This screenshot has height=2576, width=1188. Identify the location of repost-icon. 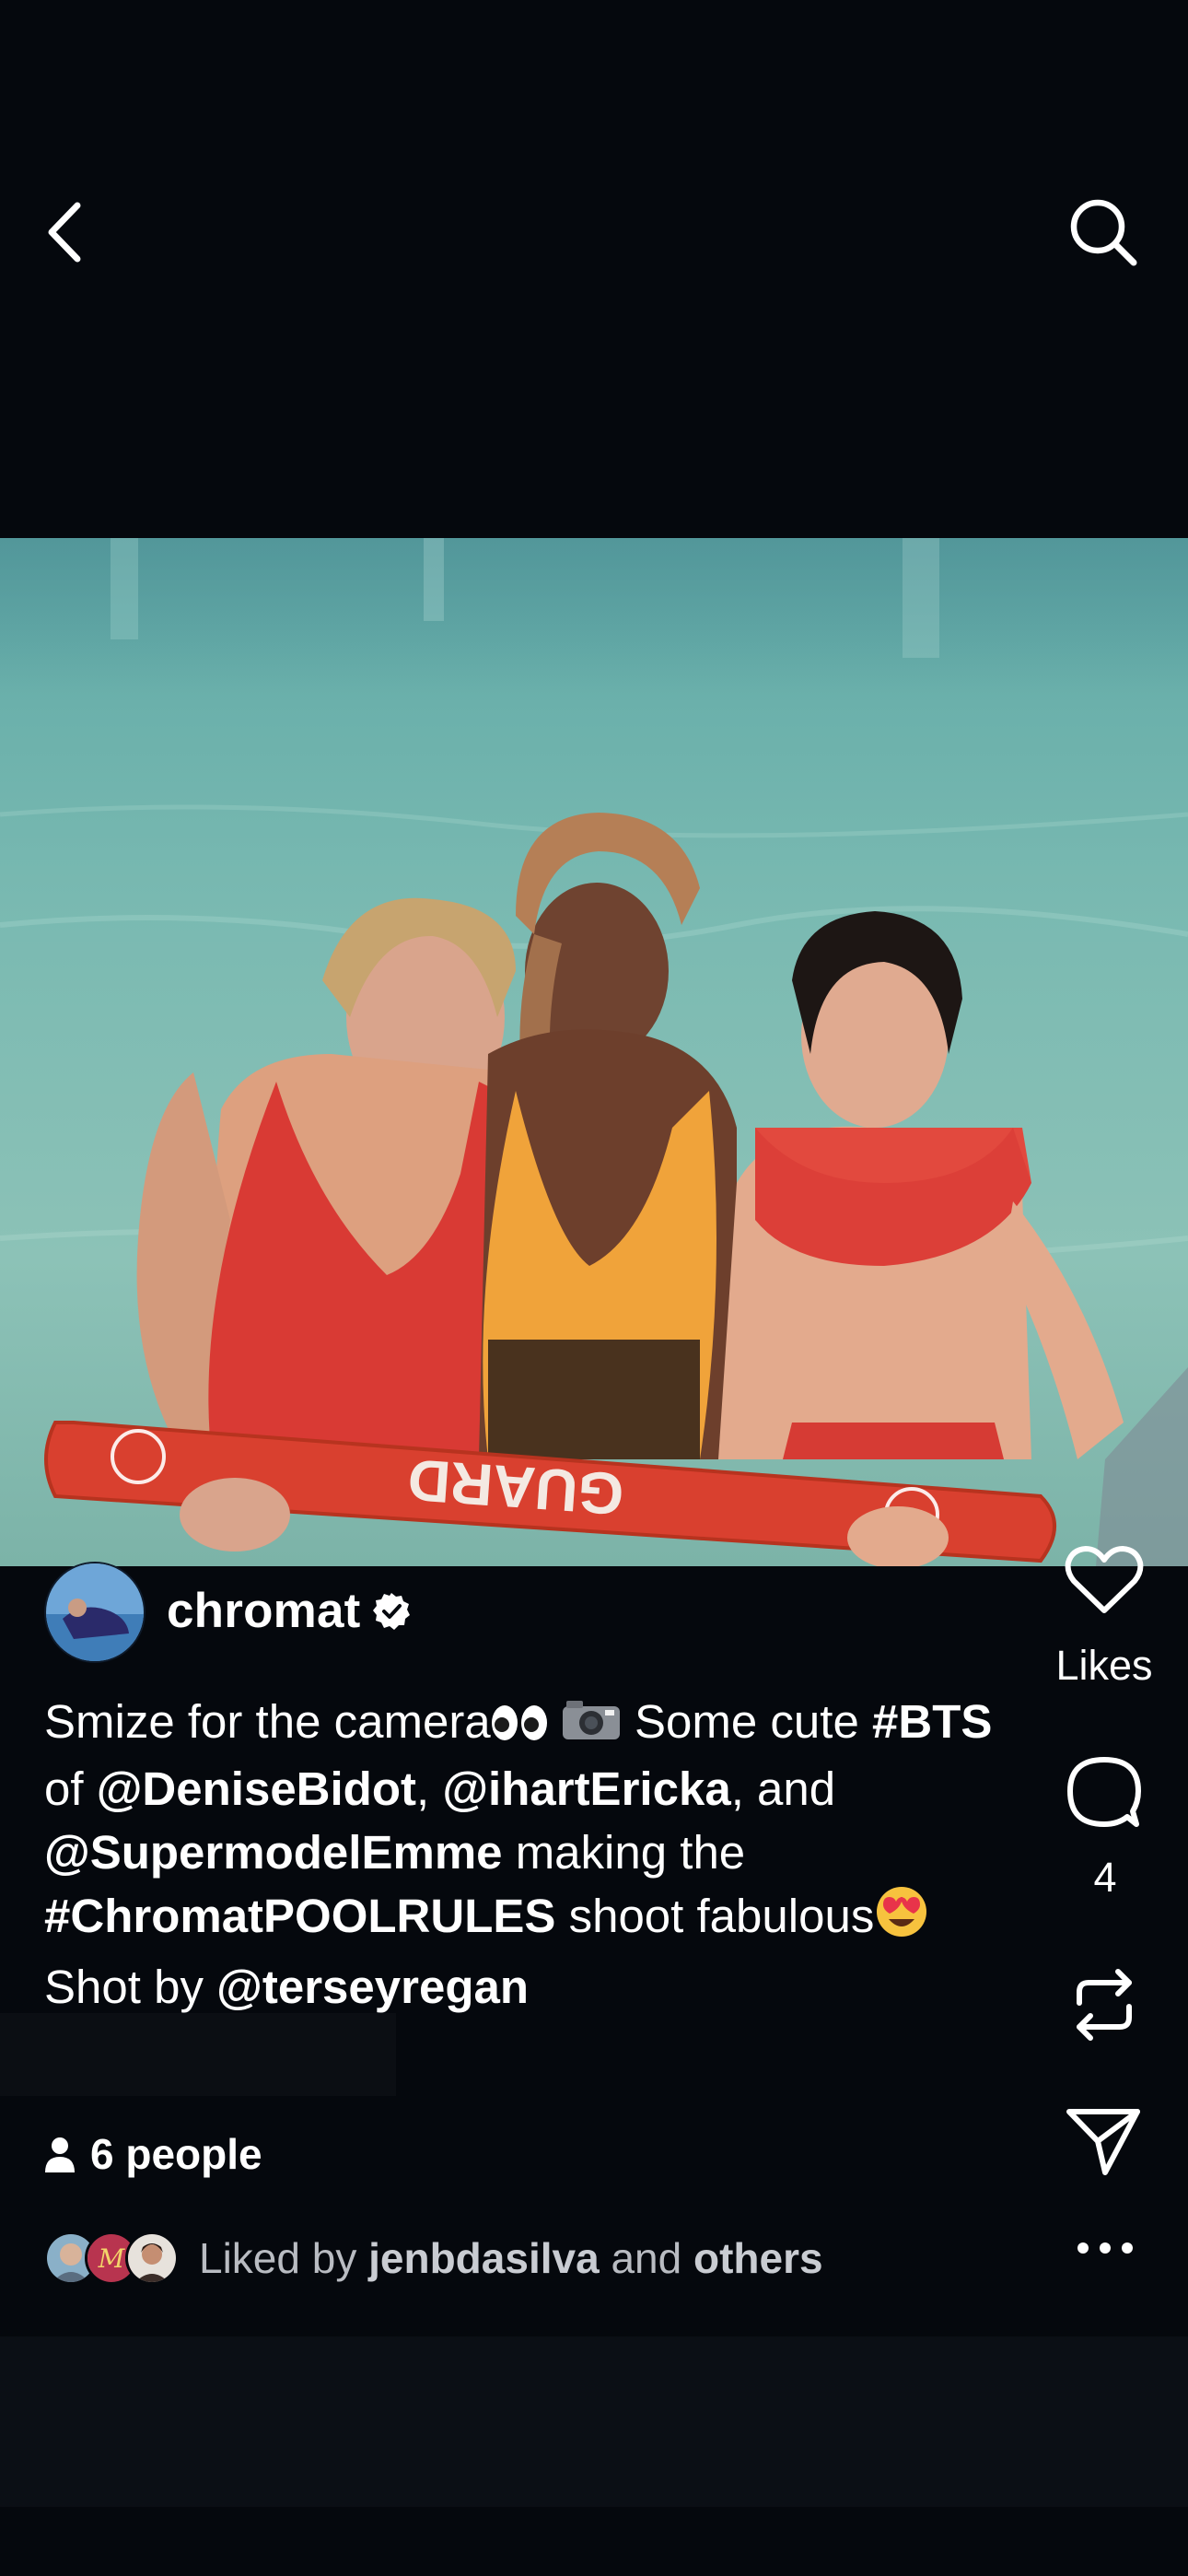
(1104, 2005).